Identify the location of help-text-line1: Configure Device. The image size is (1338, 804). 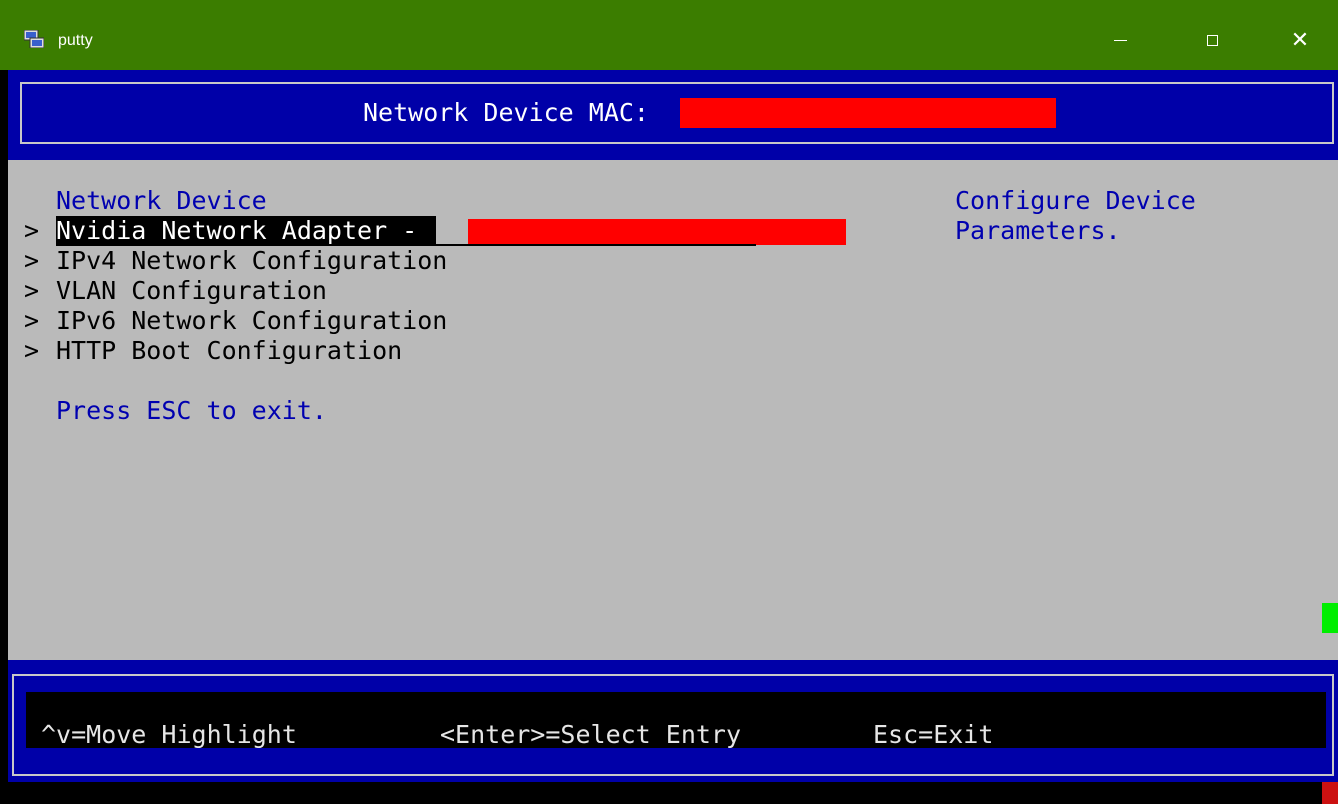
(1075, 200).